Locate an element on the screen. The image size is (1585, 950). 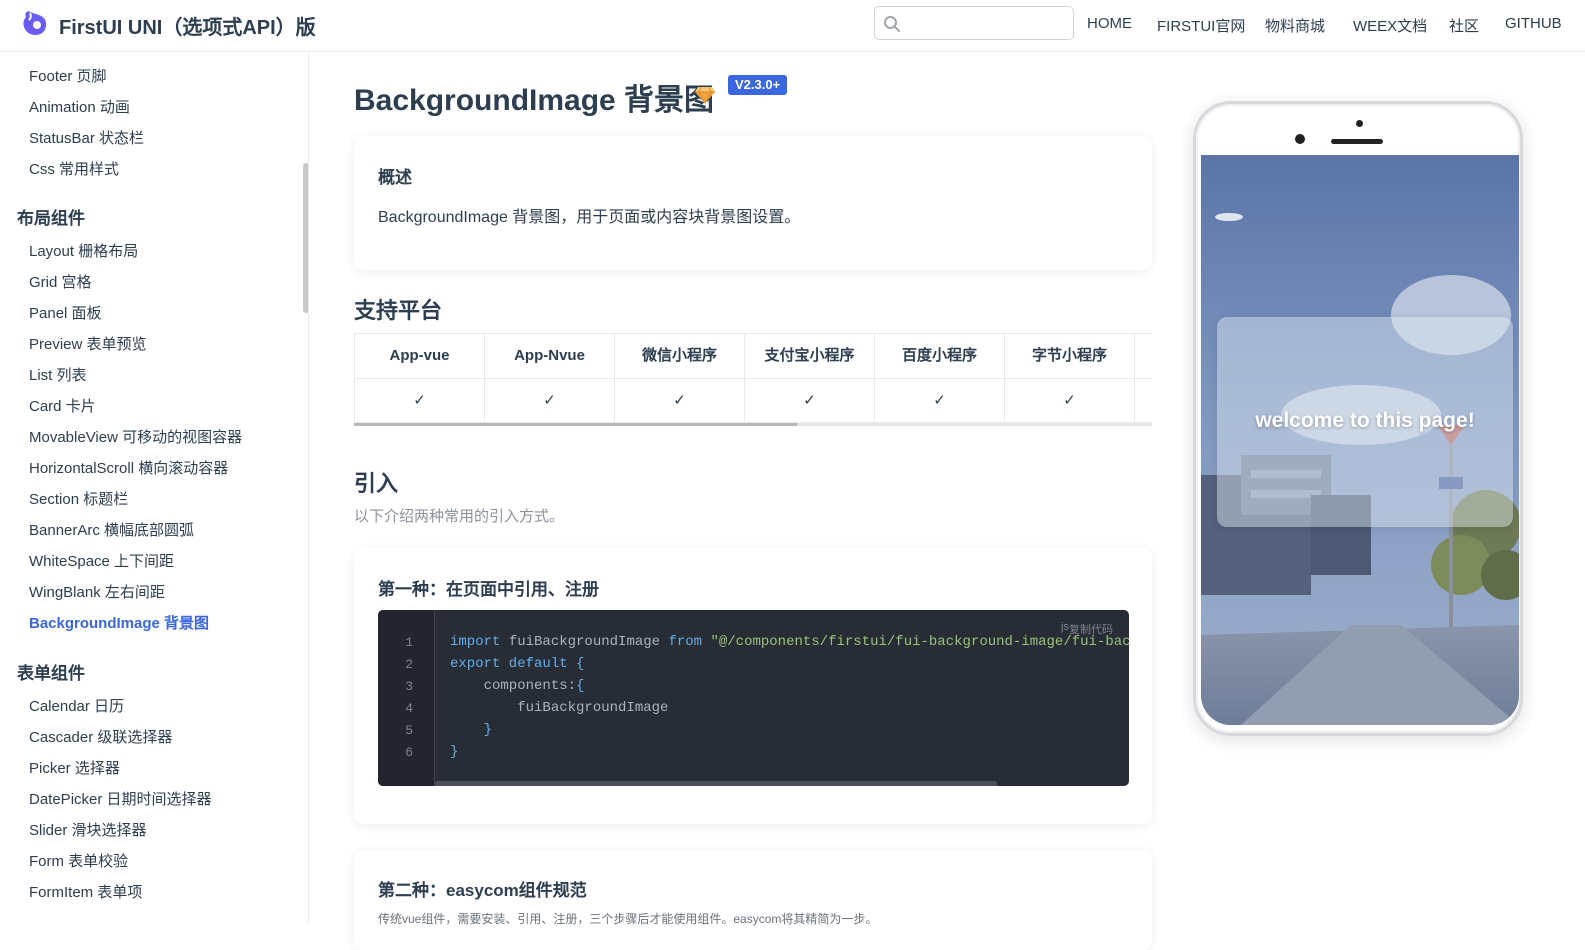
sidebar-scrollbar is located at coordinates (305, 238).